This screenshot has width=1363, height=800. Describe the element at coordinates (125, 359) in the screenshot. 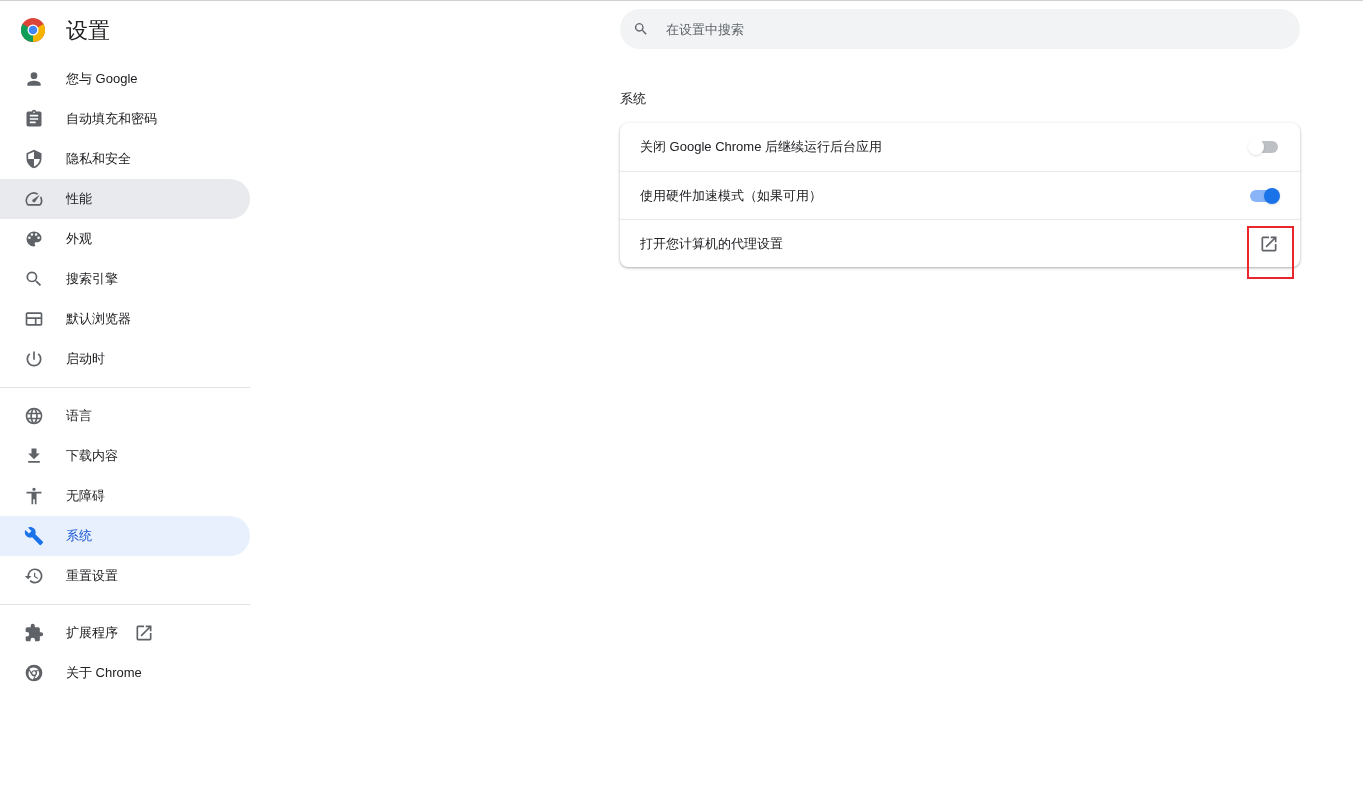

I see `sidebar-item: 启动时` at that location.